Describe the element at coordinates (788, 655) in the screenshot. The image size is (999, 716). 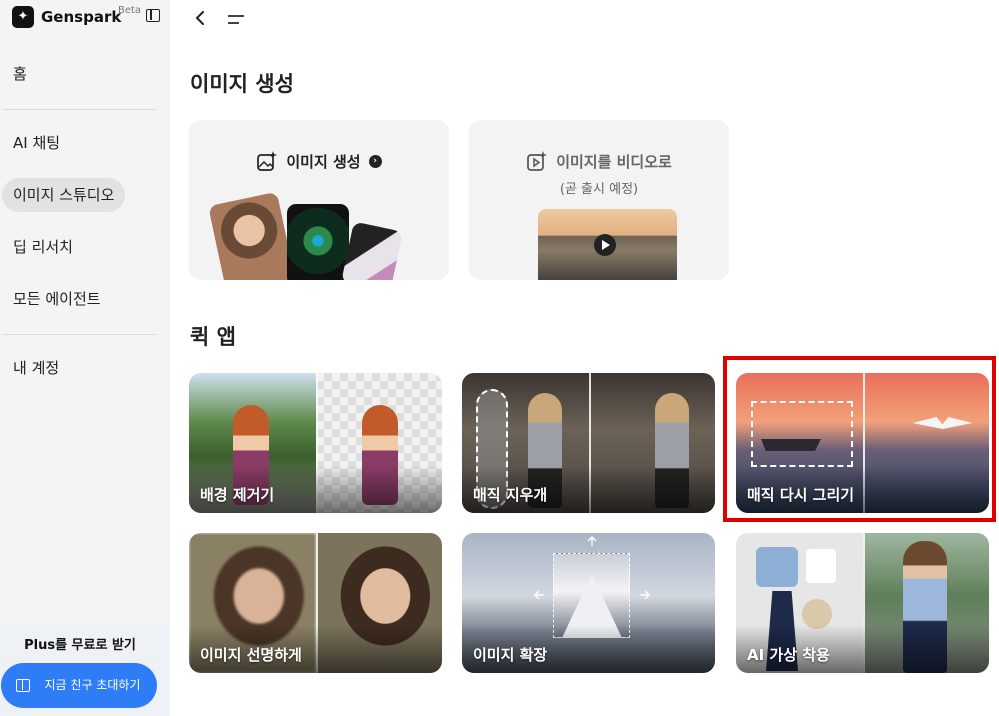
I see `quick-app-label: AI 가상 착용` at that location.